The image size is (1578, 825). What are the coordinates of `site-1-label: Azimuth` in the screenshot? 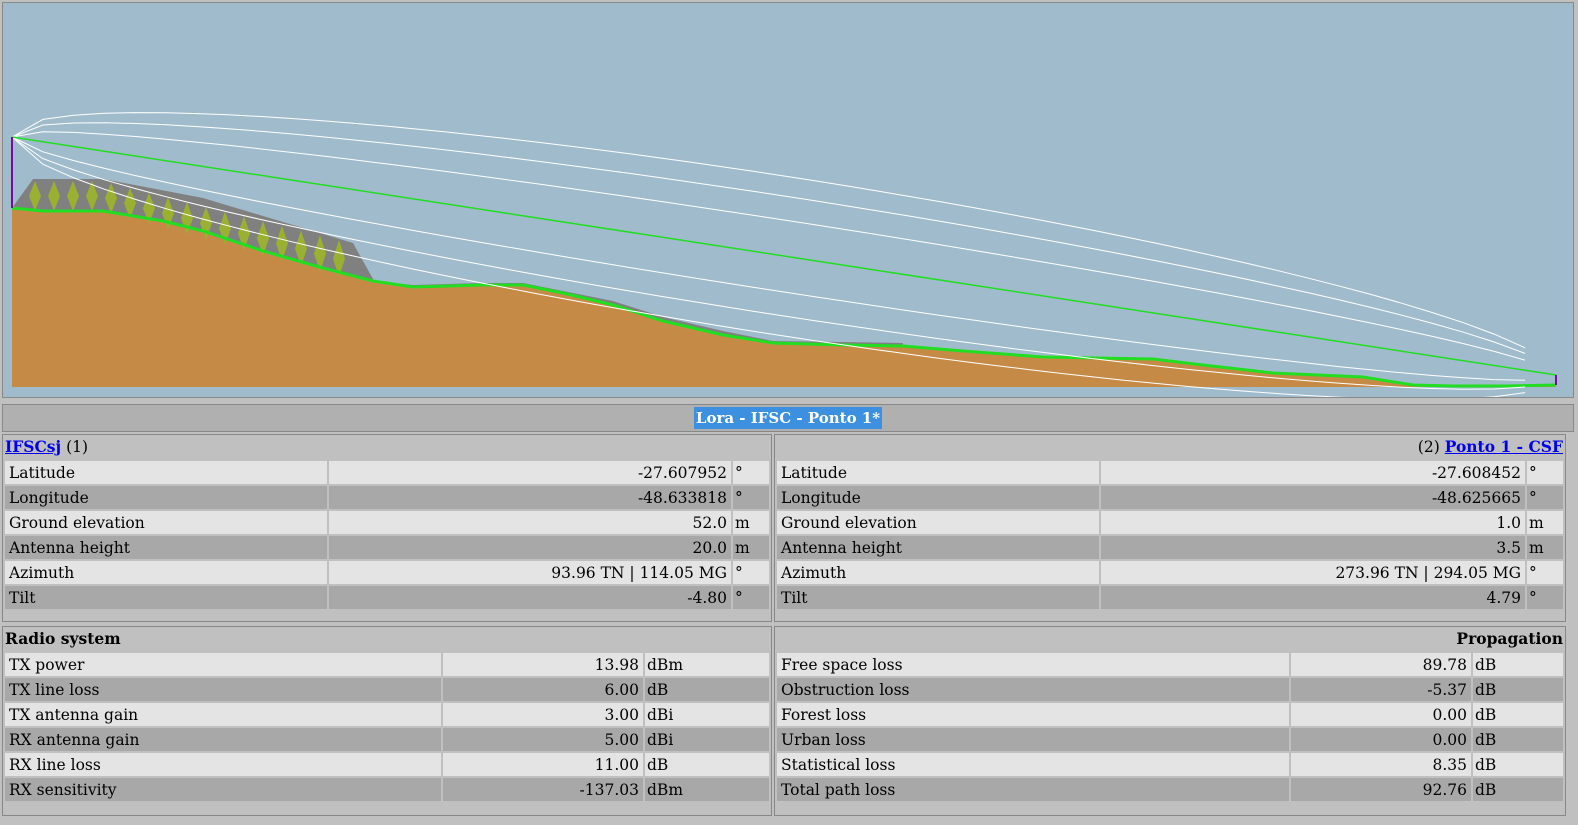 It's located at (166, 572).